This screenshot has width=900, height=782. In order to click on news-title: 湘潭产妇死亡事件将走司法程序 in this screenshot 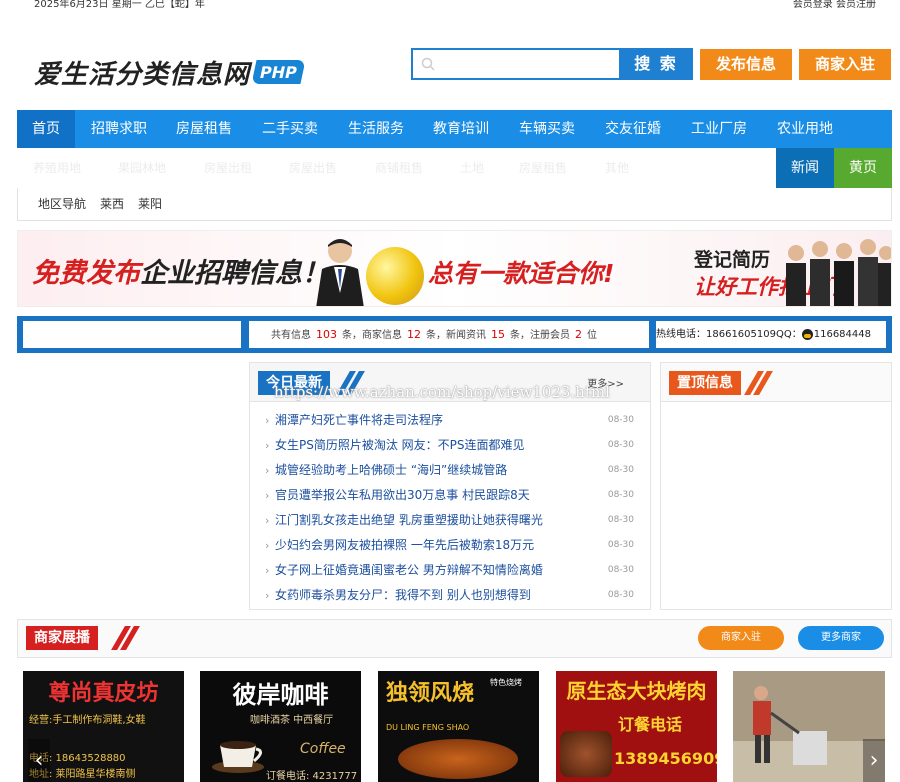, I will do `click(359, 420)`.